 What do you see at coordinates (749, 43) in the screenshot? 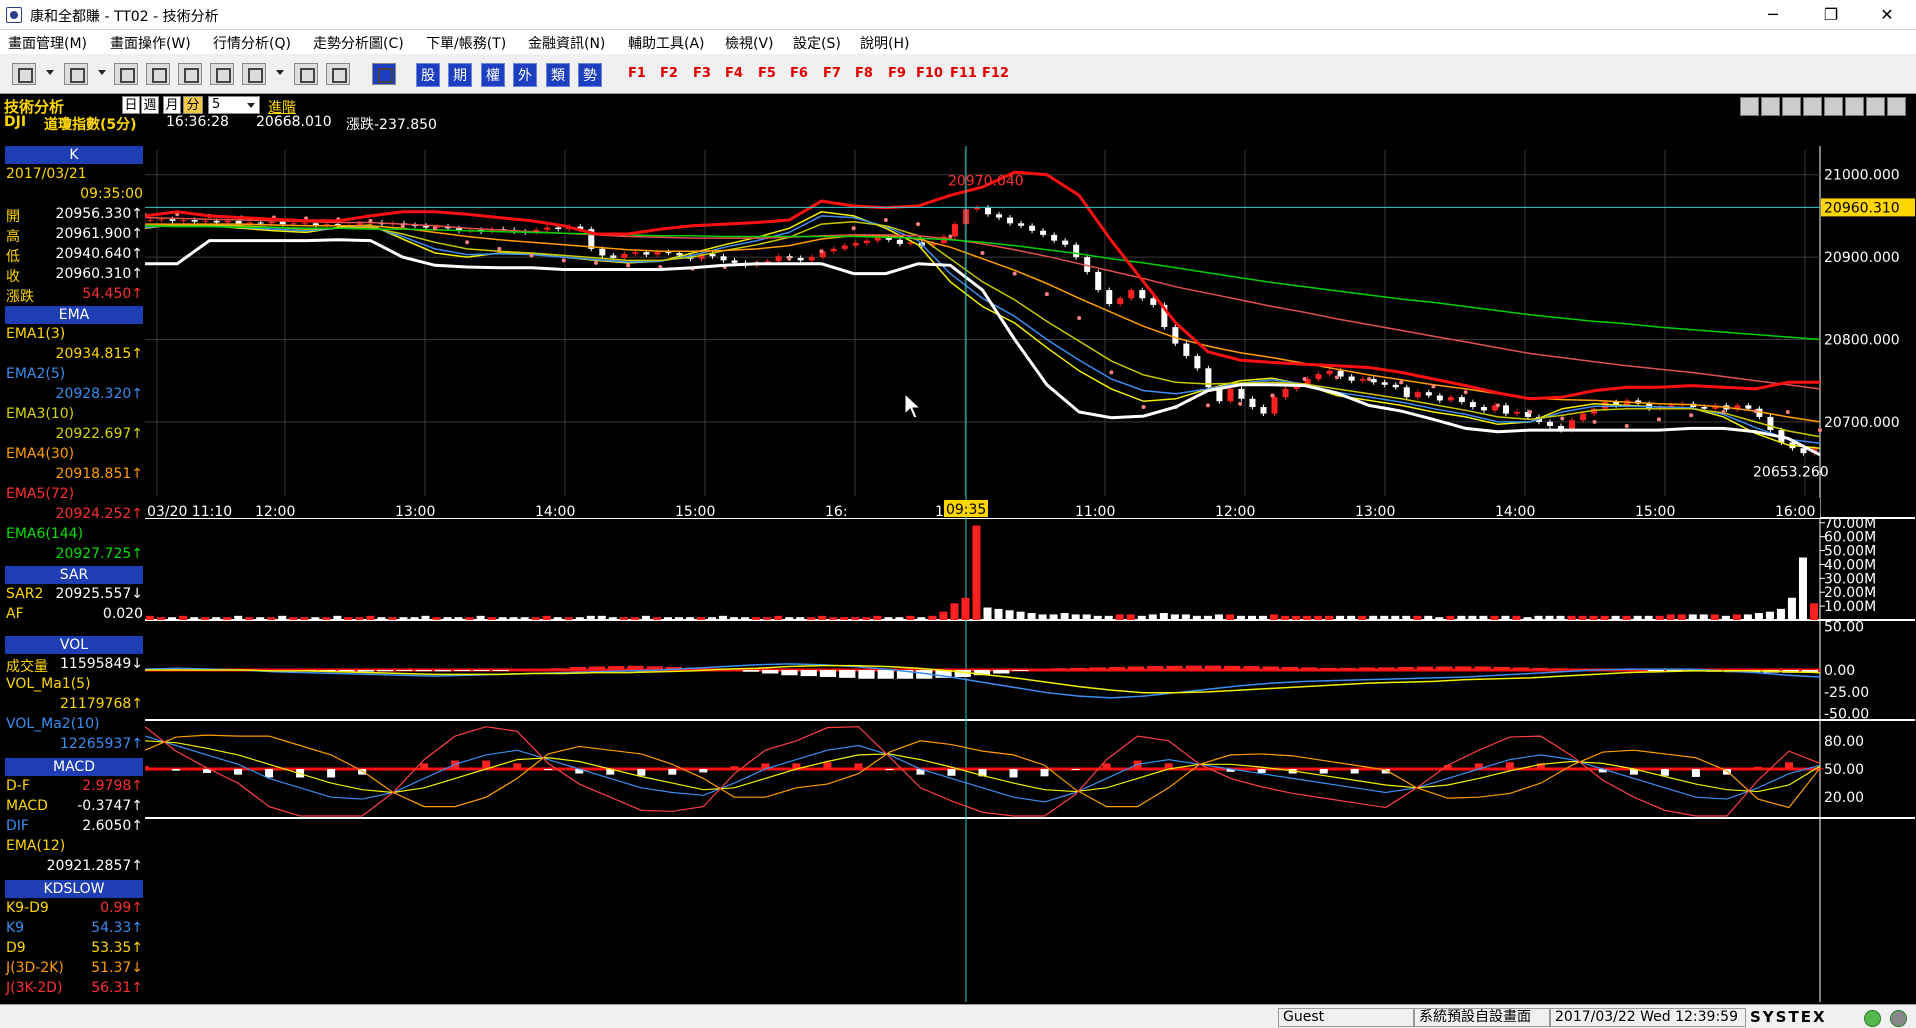
I see `menu-view: 檢視(V)` at bounding box center [749, 43].